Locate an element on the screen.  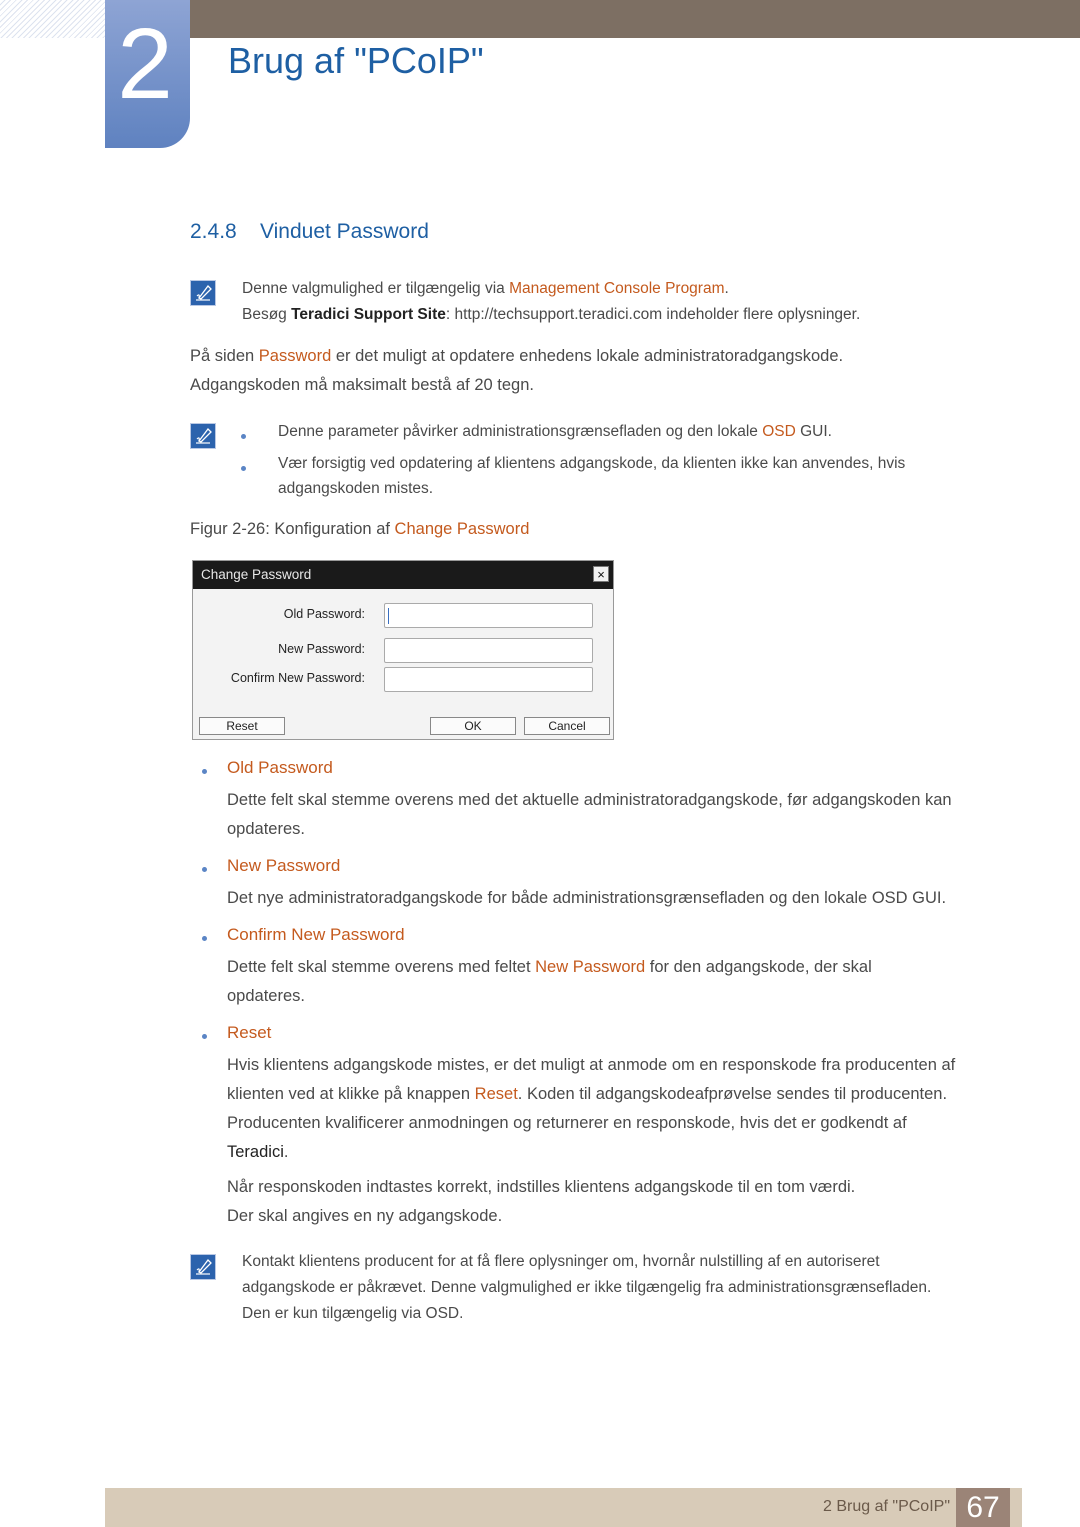
item-title-new-password: New Password is located at coordinates (284, 865).